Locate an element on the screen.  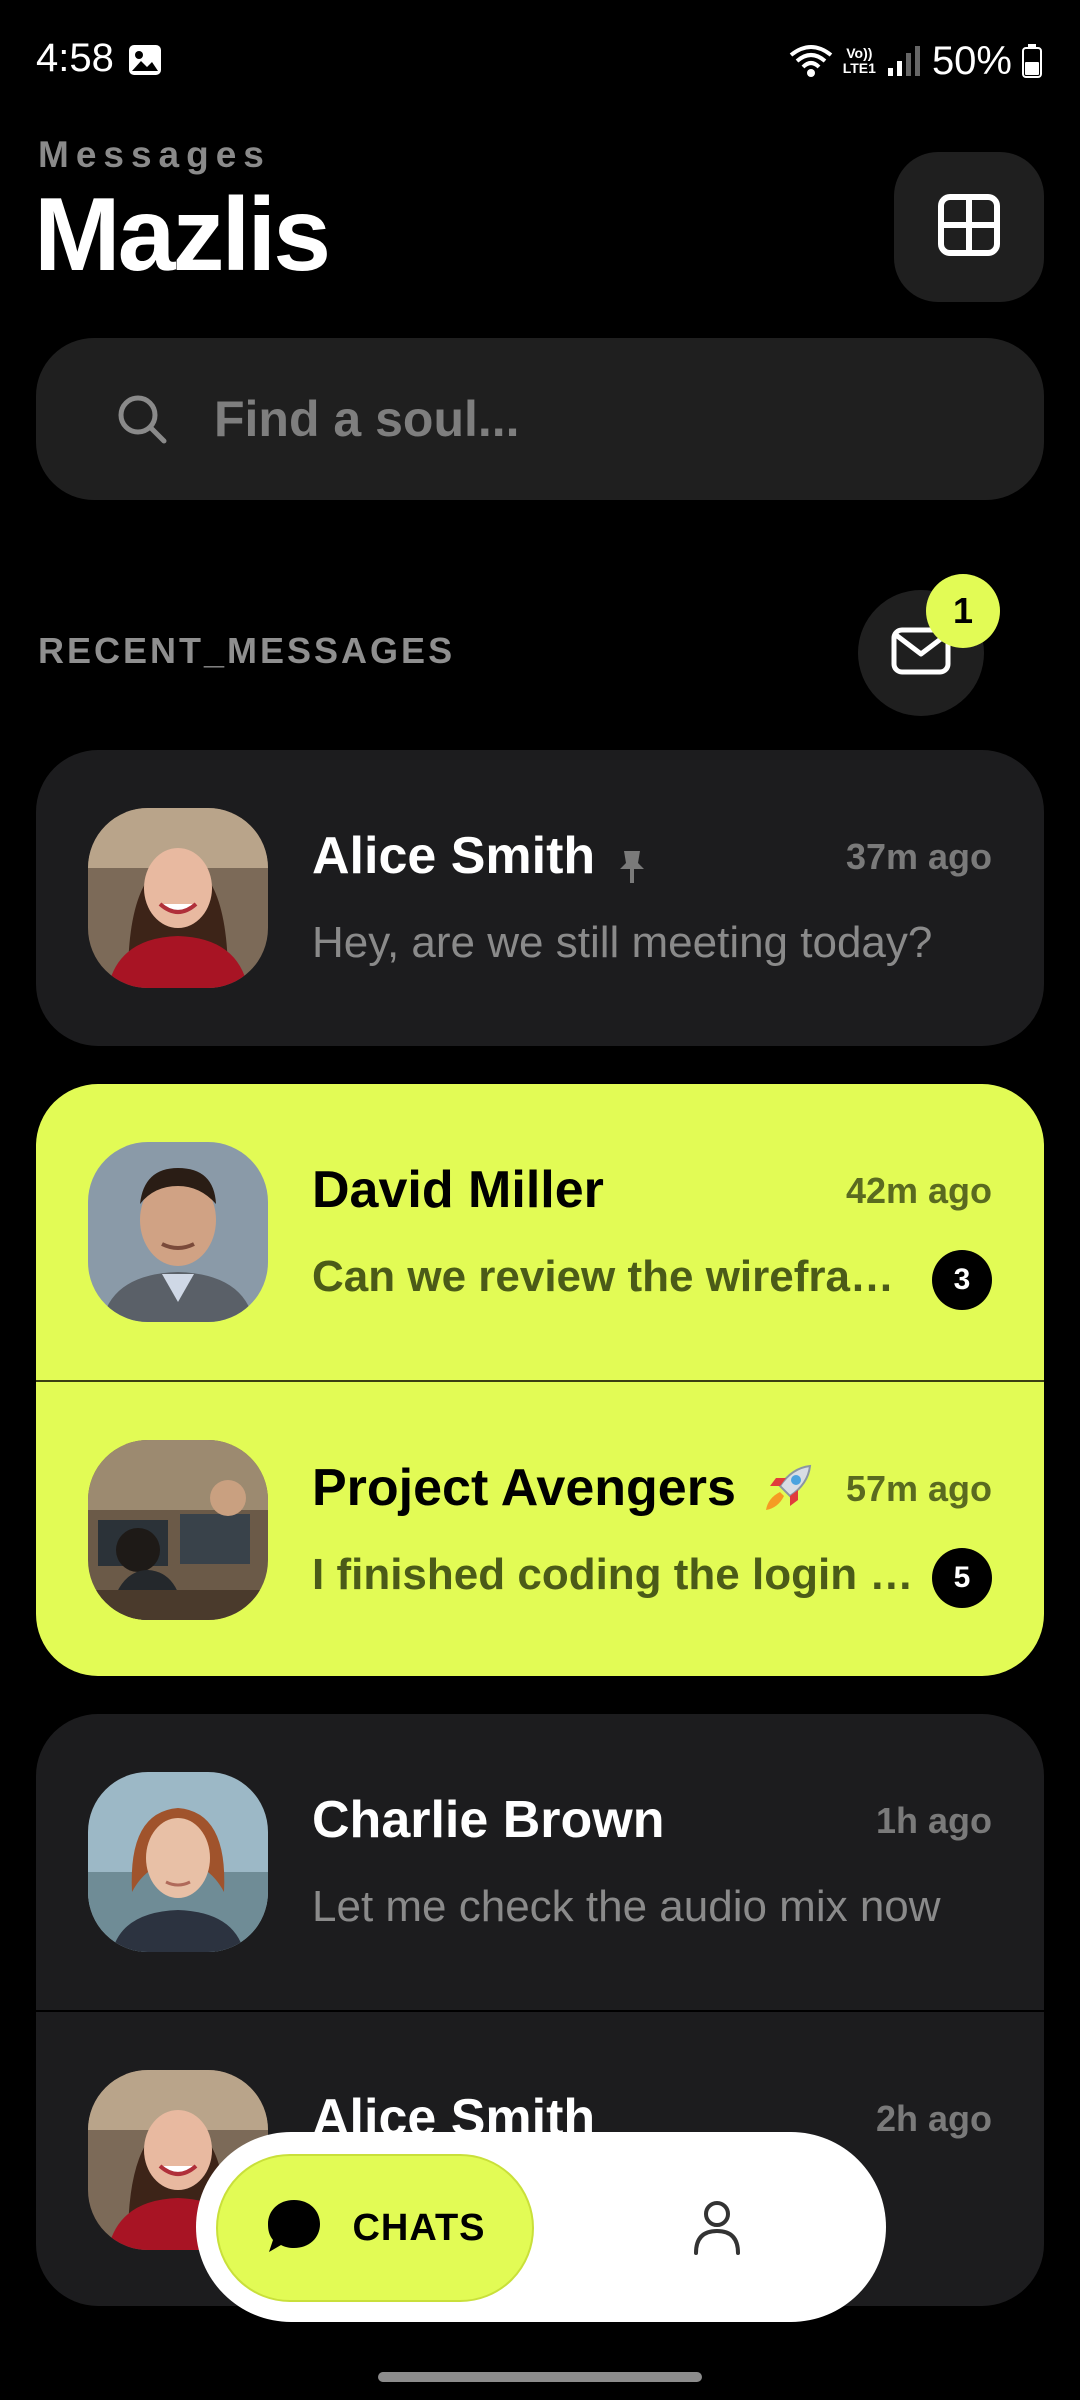
chat-name: Alice Smith is located at coordinates (479, 856).